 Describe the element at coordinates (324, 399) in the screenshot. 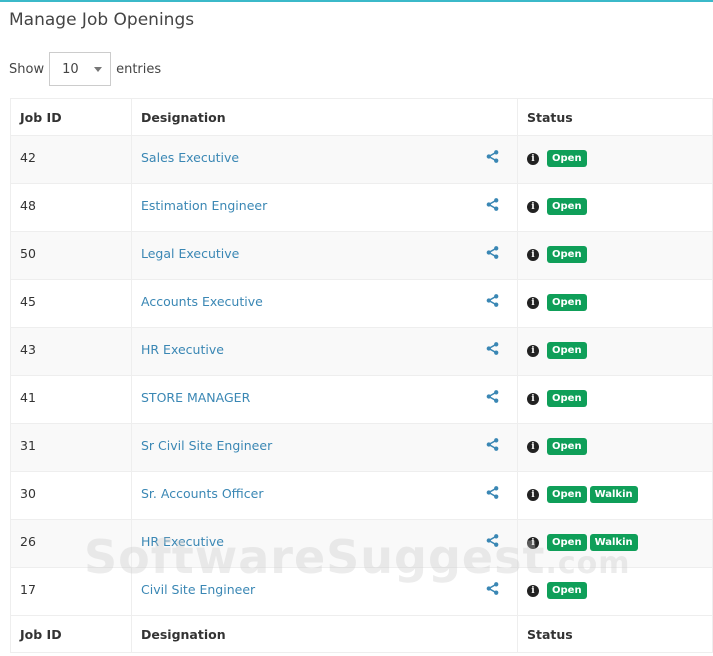

I see `designation-cell: STORE MANAGER` at that location.